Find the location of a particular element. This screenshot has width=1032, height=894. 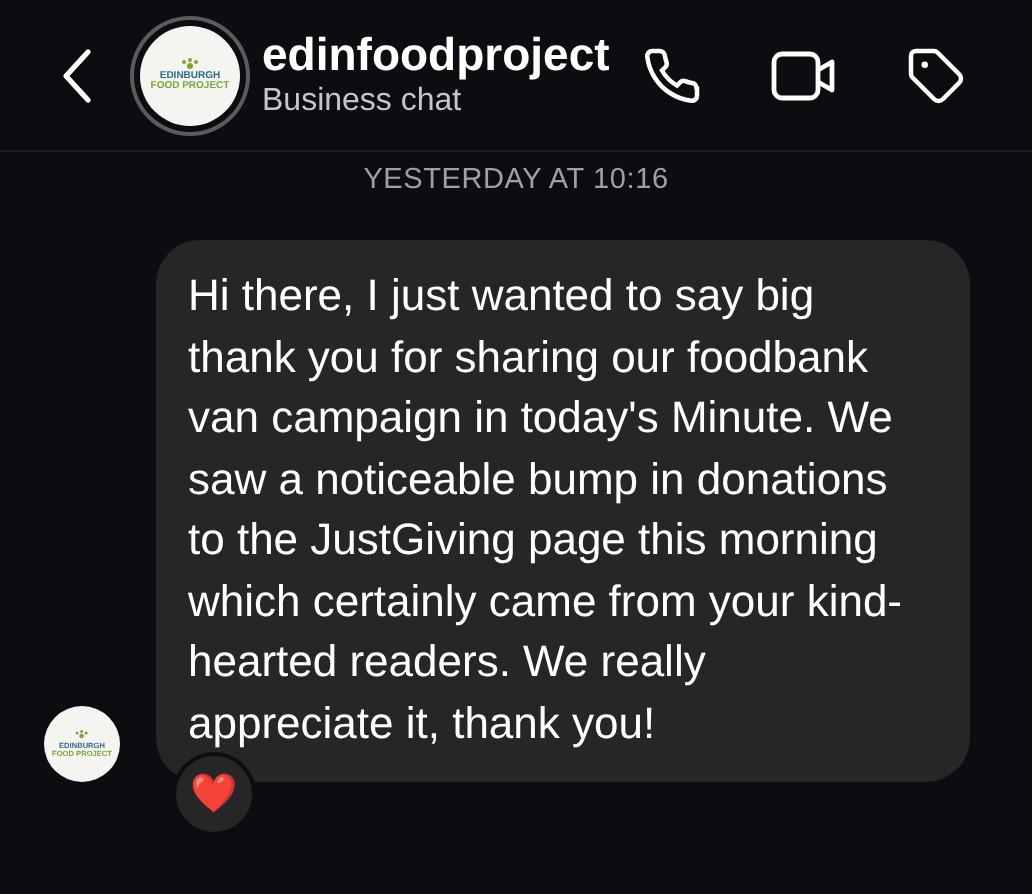

back-button is located at coordinates (76, 75).